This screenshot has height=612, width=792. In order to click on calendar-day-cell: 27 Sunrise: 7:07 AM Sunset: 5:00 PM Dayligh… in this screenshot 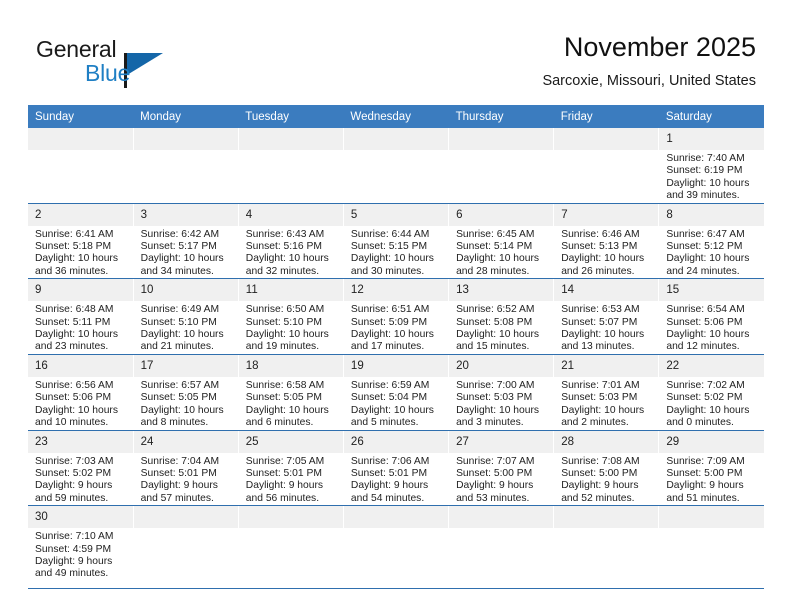, I will do `click(501, 468)`.